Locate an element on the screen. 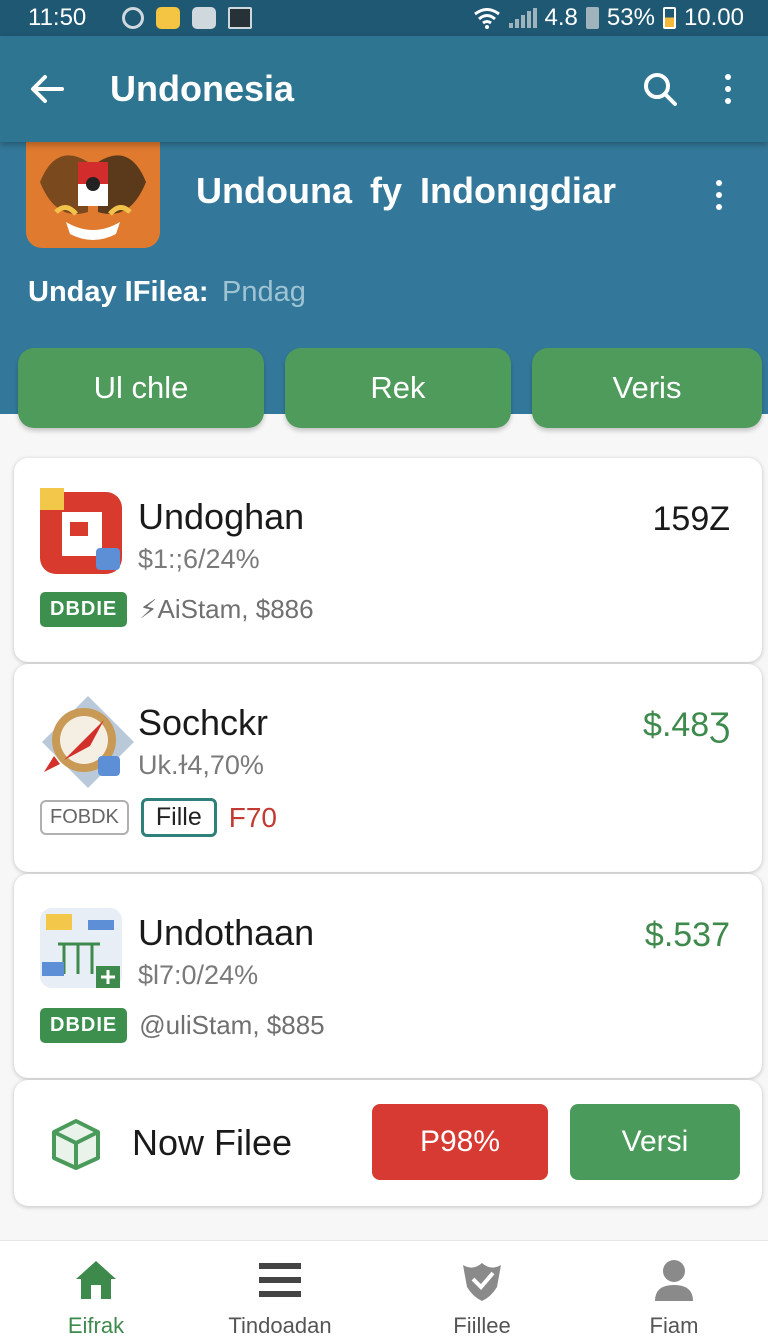 This screenshot has width=768, height=1344. back-button is located at coordinates (47, 89).